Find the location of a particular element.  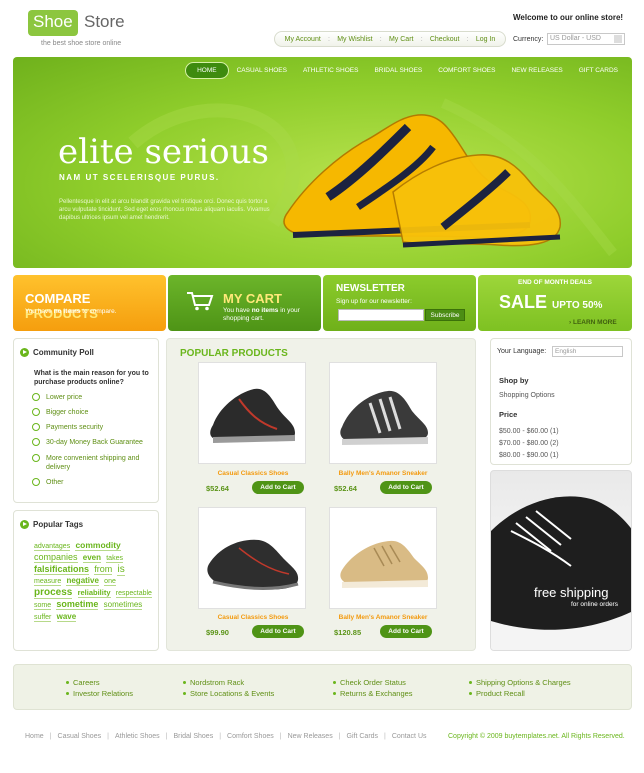

cart-title: MY CART is located at coordinates (252, 298).